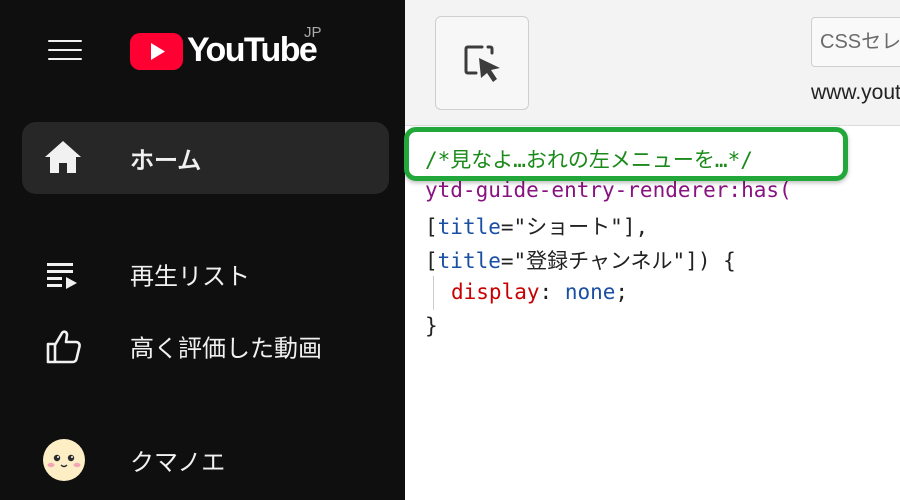 This screenshot has height=500, width=900. Describe the element at coordinates (608, 190) in the screenshot. I see `css-selector: ytd-guide-entry-renderer:has(` at that location.